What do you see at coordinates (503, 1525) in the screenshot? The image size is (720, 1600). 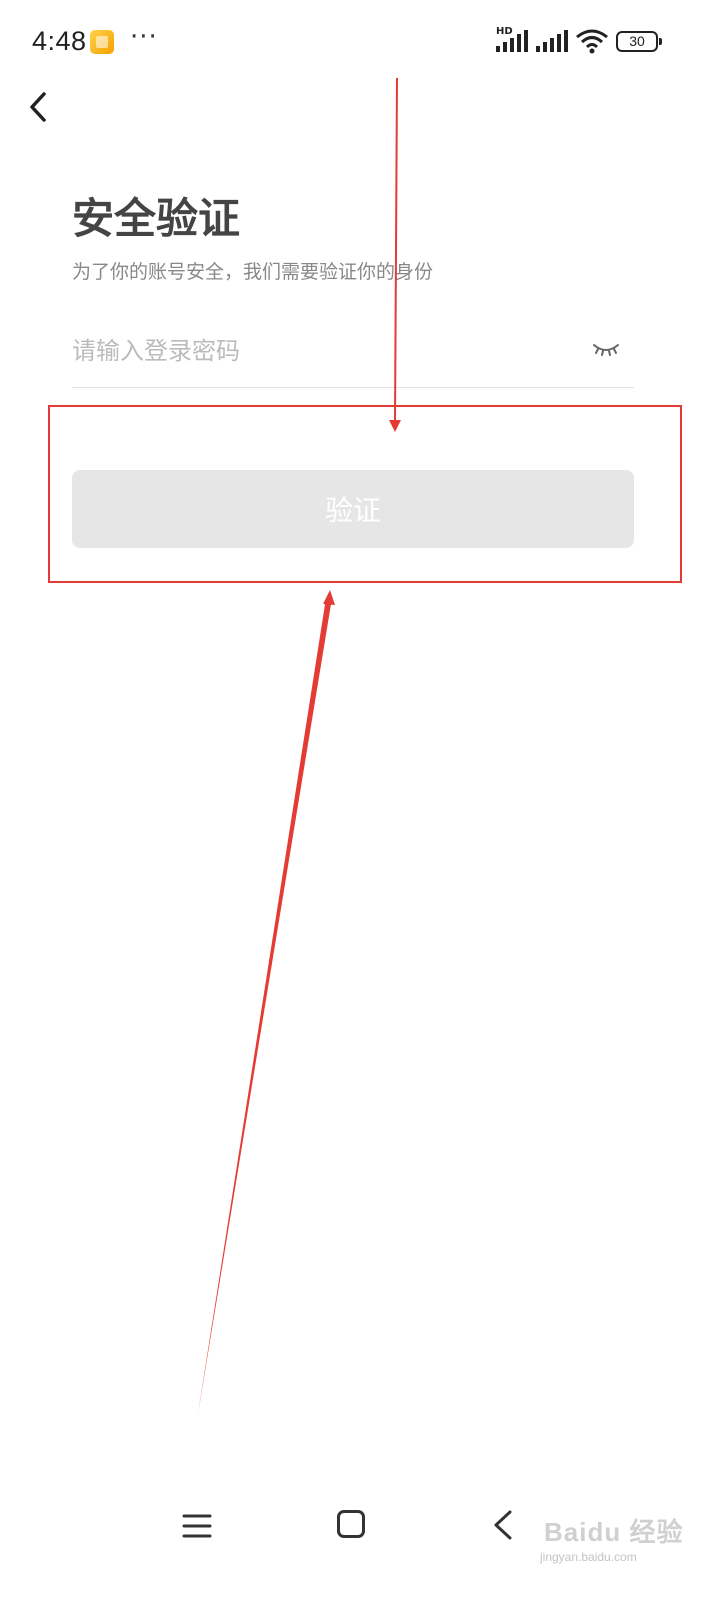 I see `back-icon` at bounding box center [503, 1525].